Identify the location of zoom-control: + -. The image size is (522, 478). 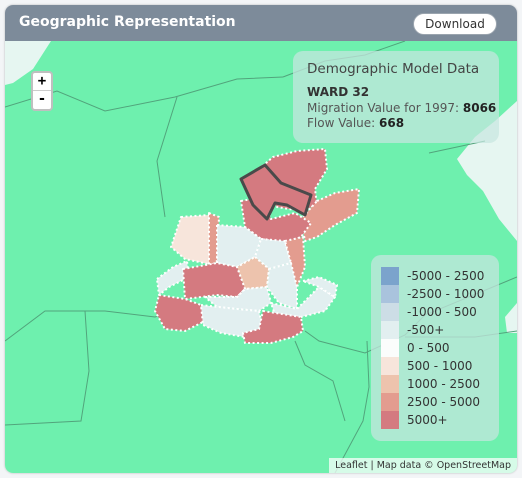
(42, 91).